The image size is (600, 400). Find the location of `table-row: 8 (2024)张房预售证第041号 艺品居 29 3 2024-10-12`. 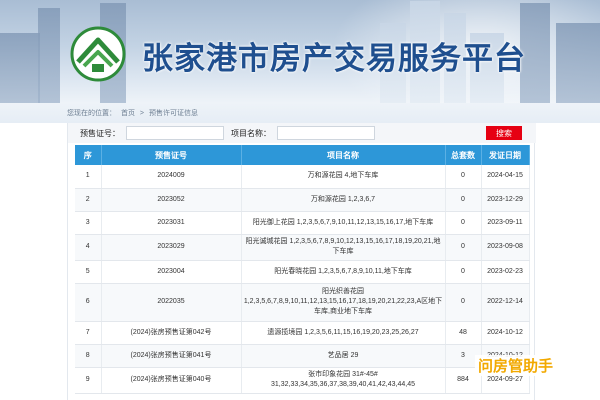

table-row: 8 (2024)张房预售证第041号 艺品居 29 3 2024-10-12 is located at coordinates (302, 356).